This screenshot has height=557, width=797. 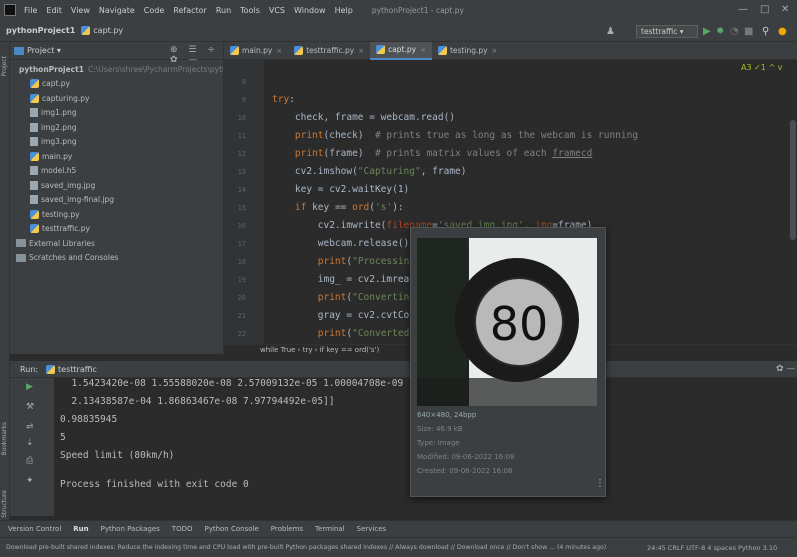 What do you see at coordinates (761, 67) in the screenshot?
I see `inspection-markers: A3 ✓1 ^ v` at bounding box center [761, 67].